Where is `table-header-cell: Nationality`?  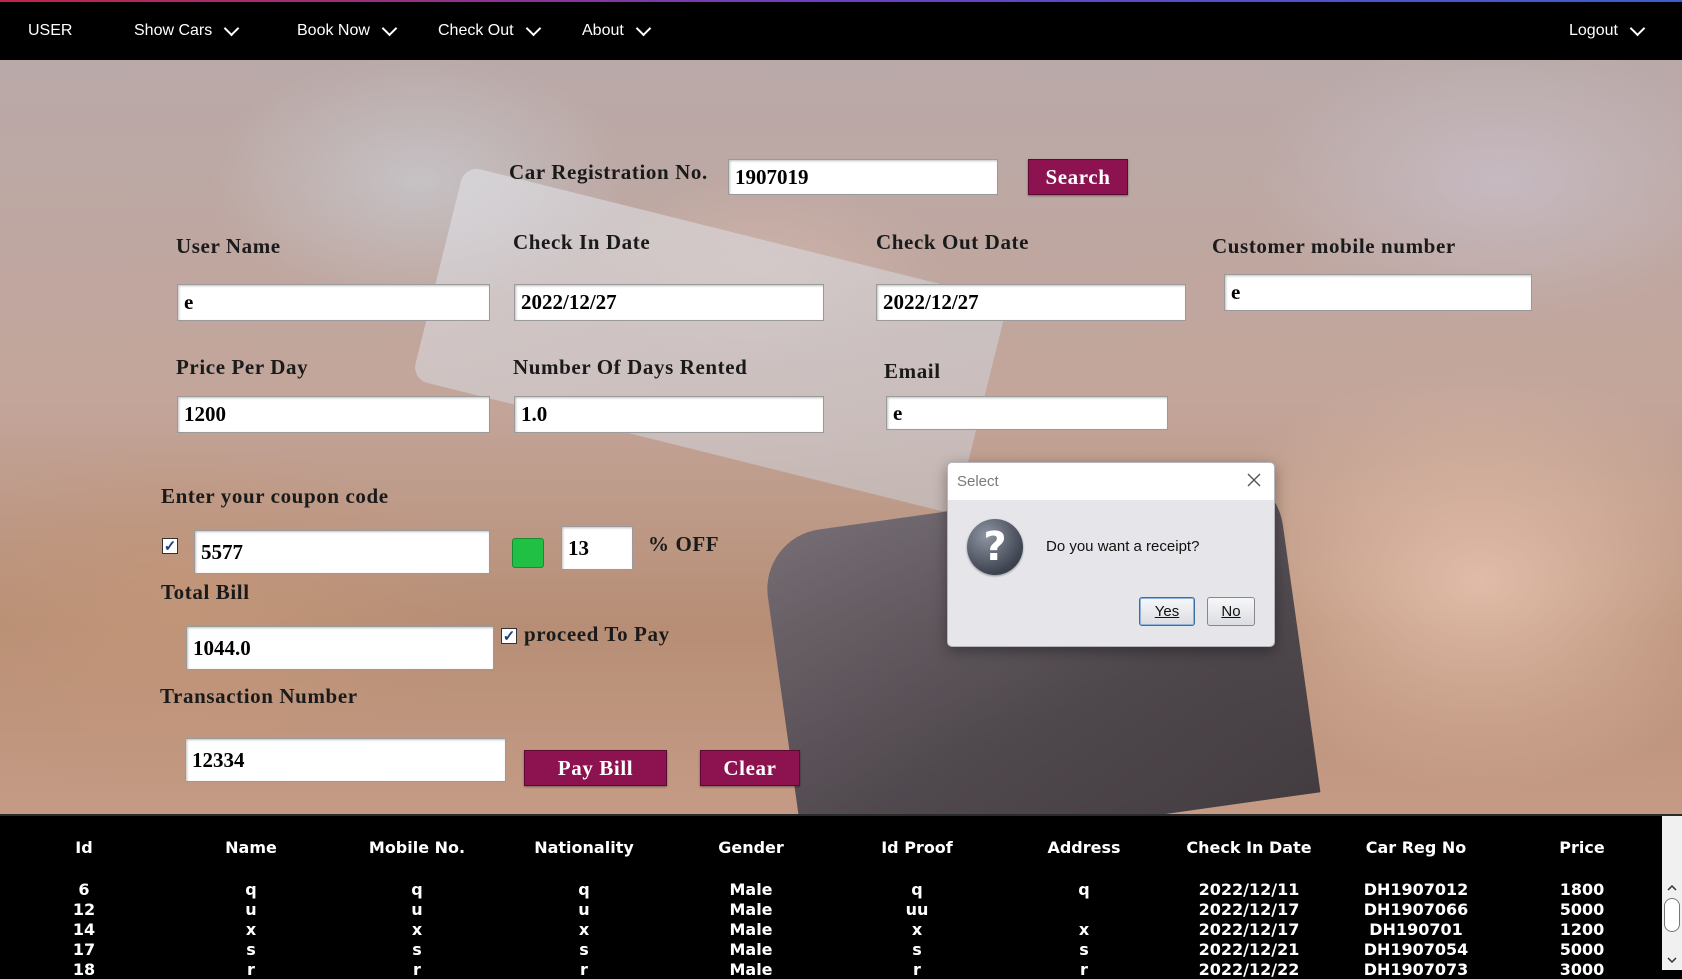
table-header-cell: Nationality is located at coordinates (584, 847).